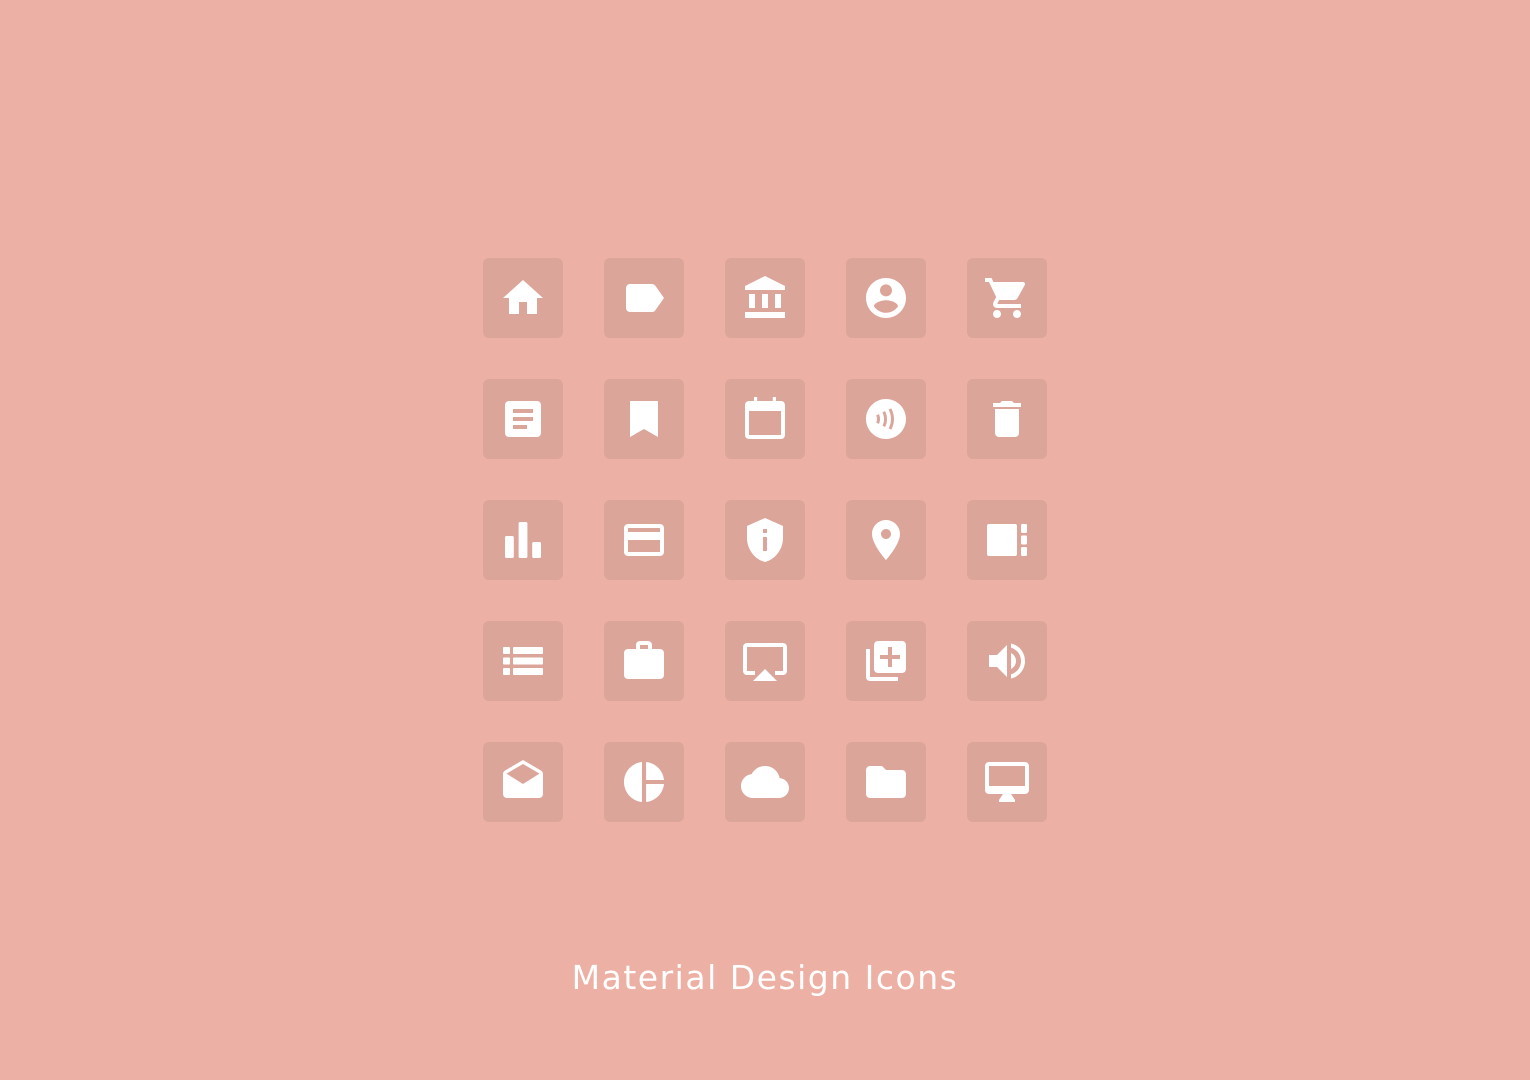  I want to click on account-circle-icon, so click(886, 298).